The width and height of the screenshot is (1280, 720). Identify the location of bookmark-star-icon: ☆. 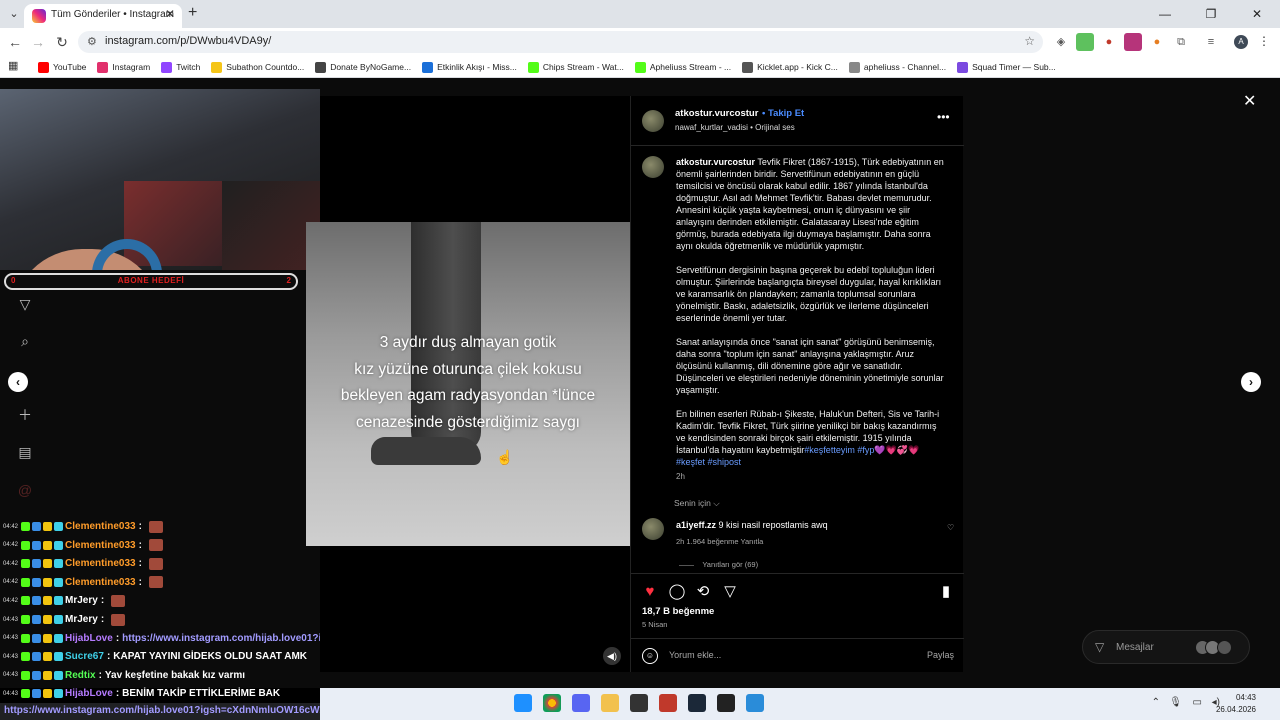
(1029, 41).